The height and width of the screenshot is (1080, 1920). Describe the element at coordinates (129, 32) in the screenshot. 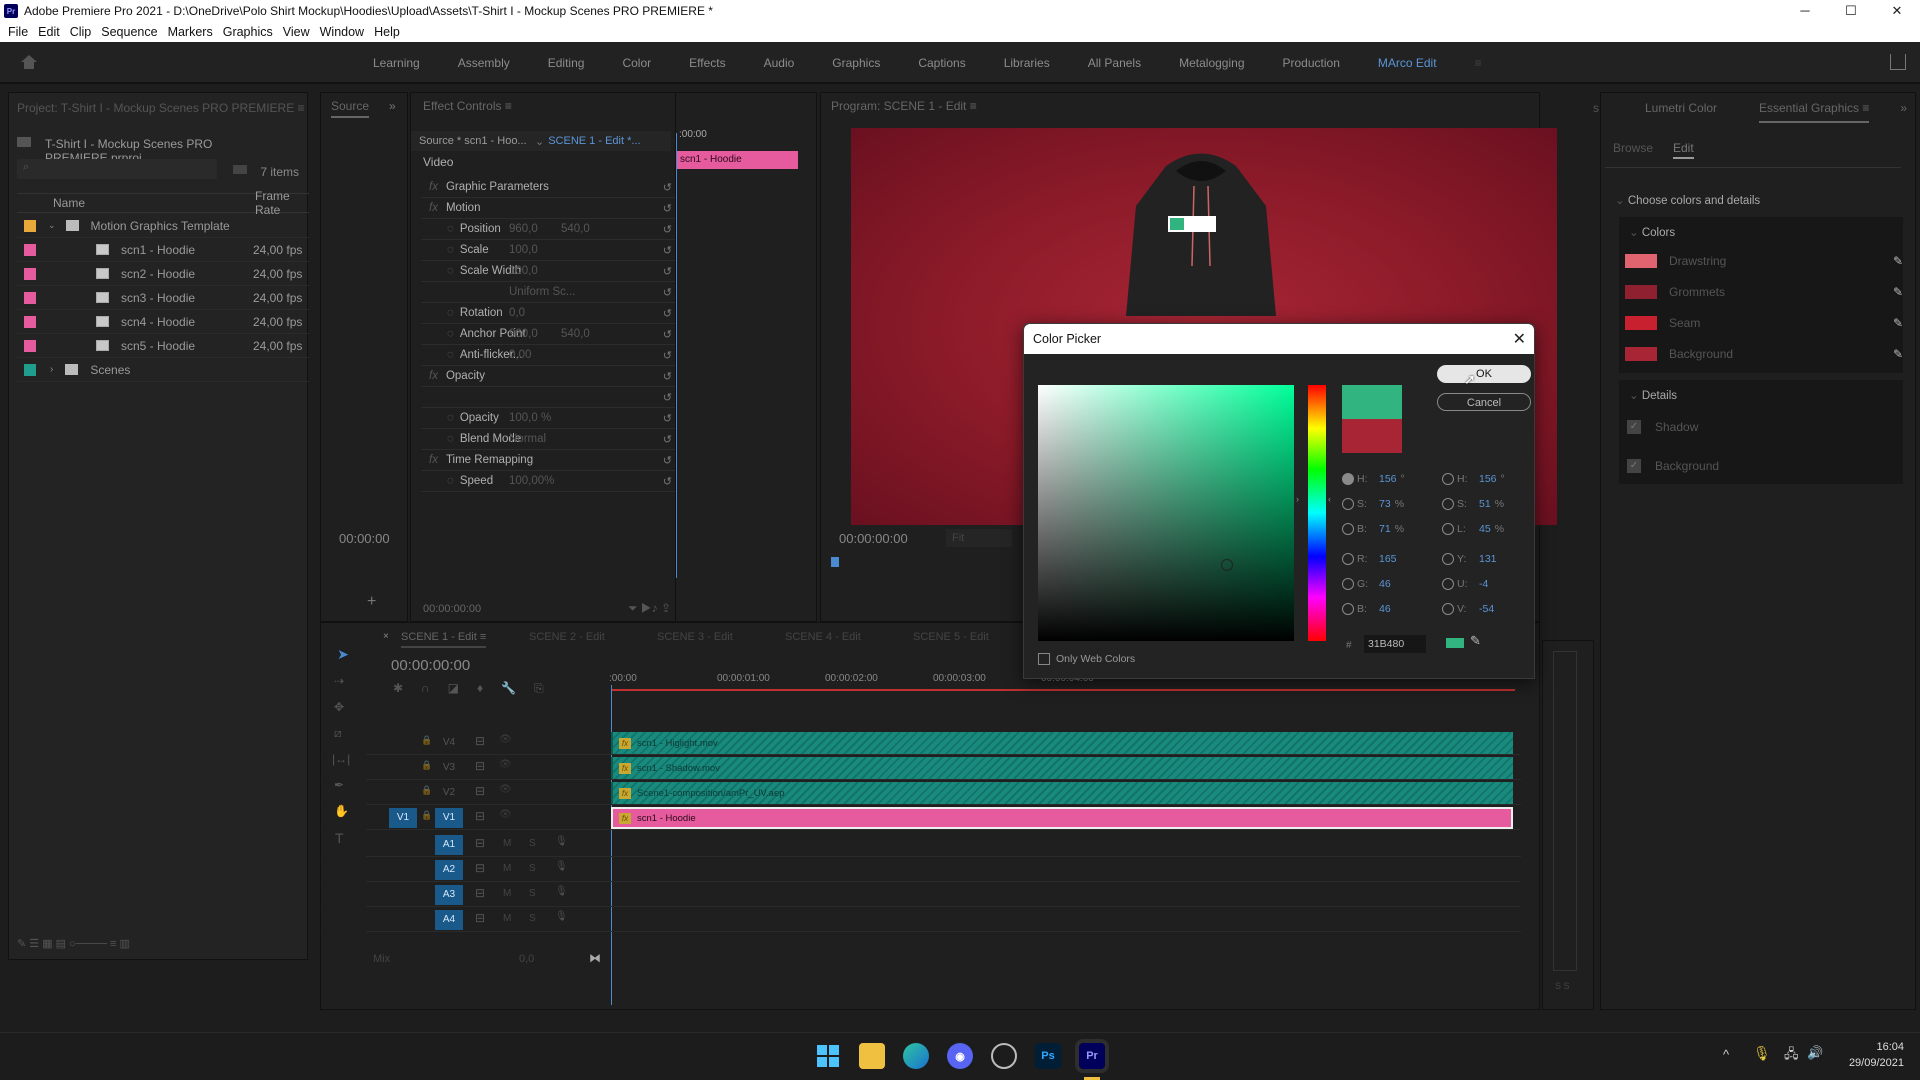

I see `menu-sequence: Sequence` at that location.